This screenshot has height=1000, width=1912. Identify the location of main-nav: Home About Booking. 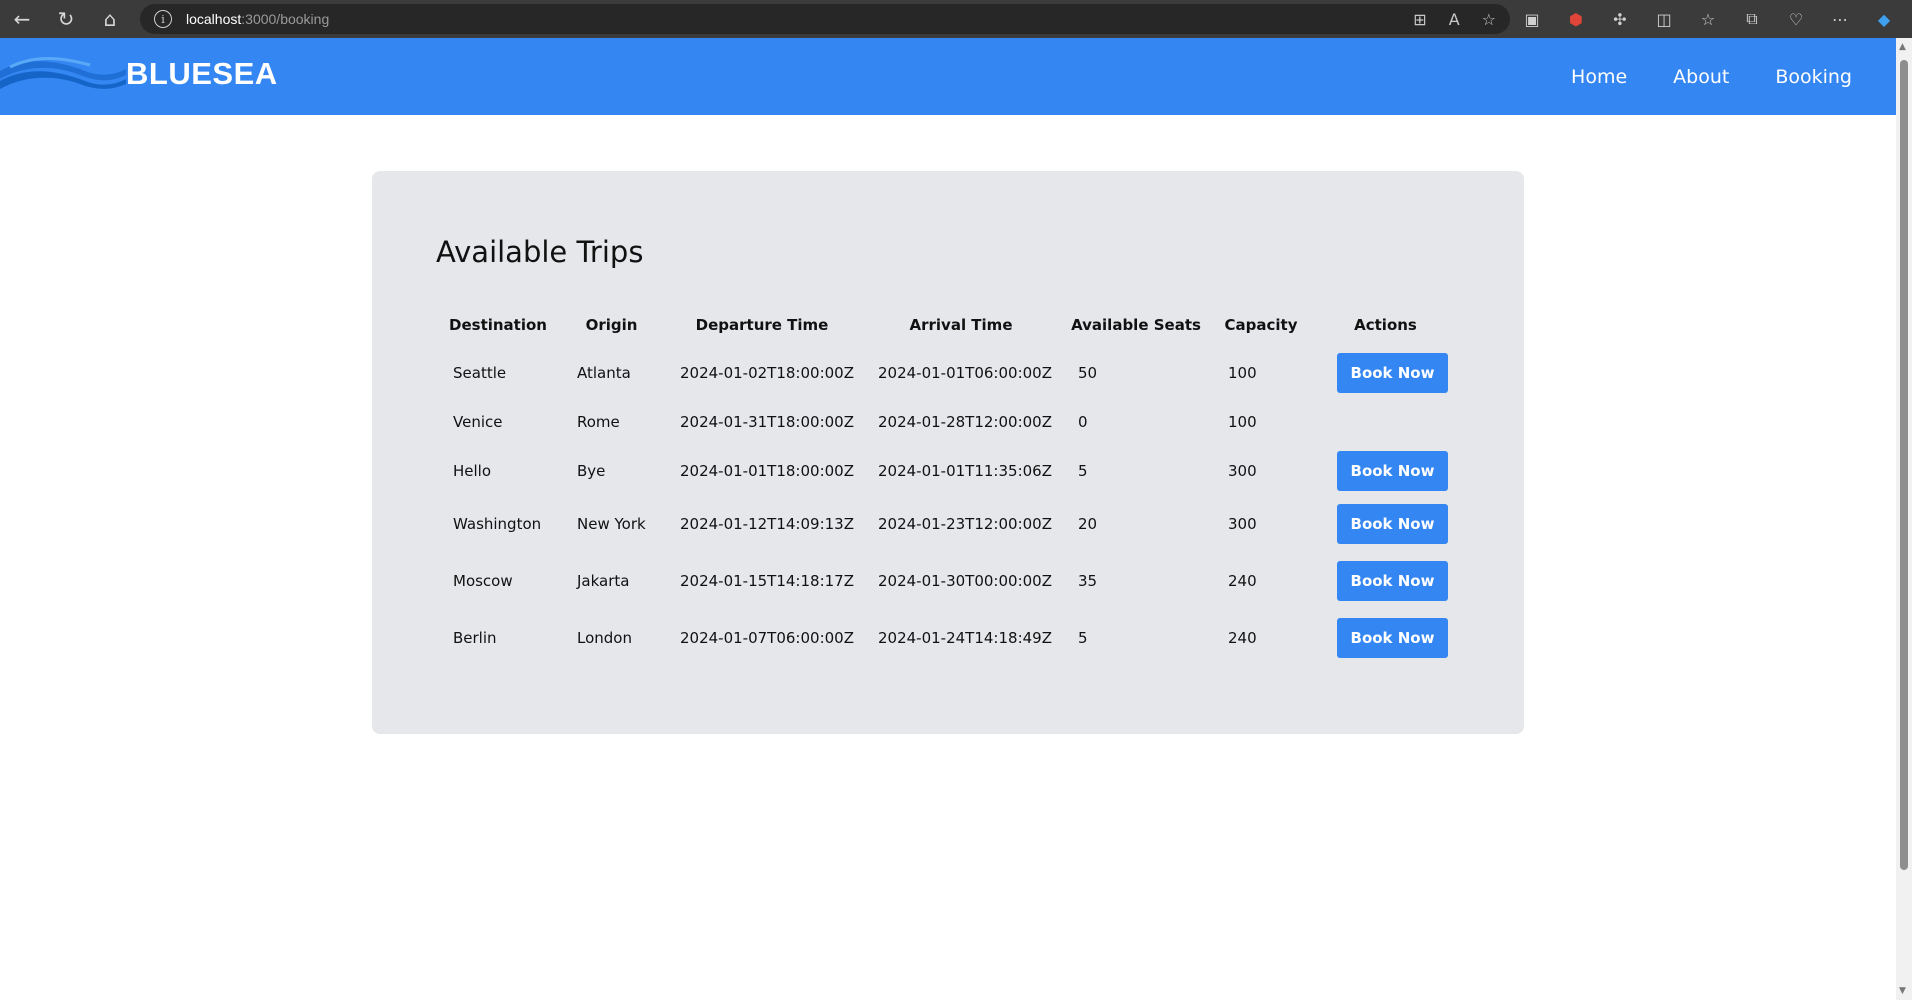
(1711, 76).